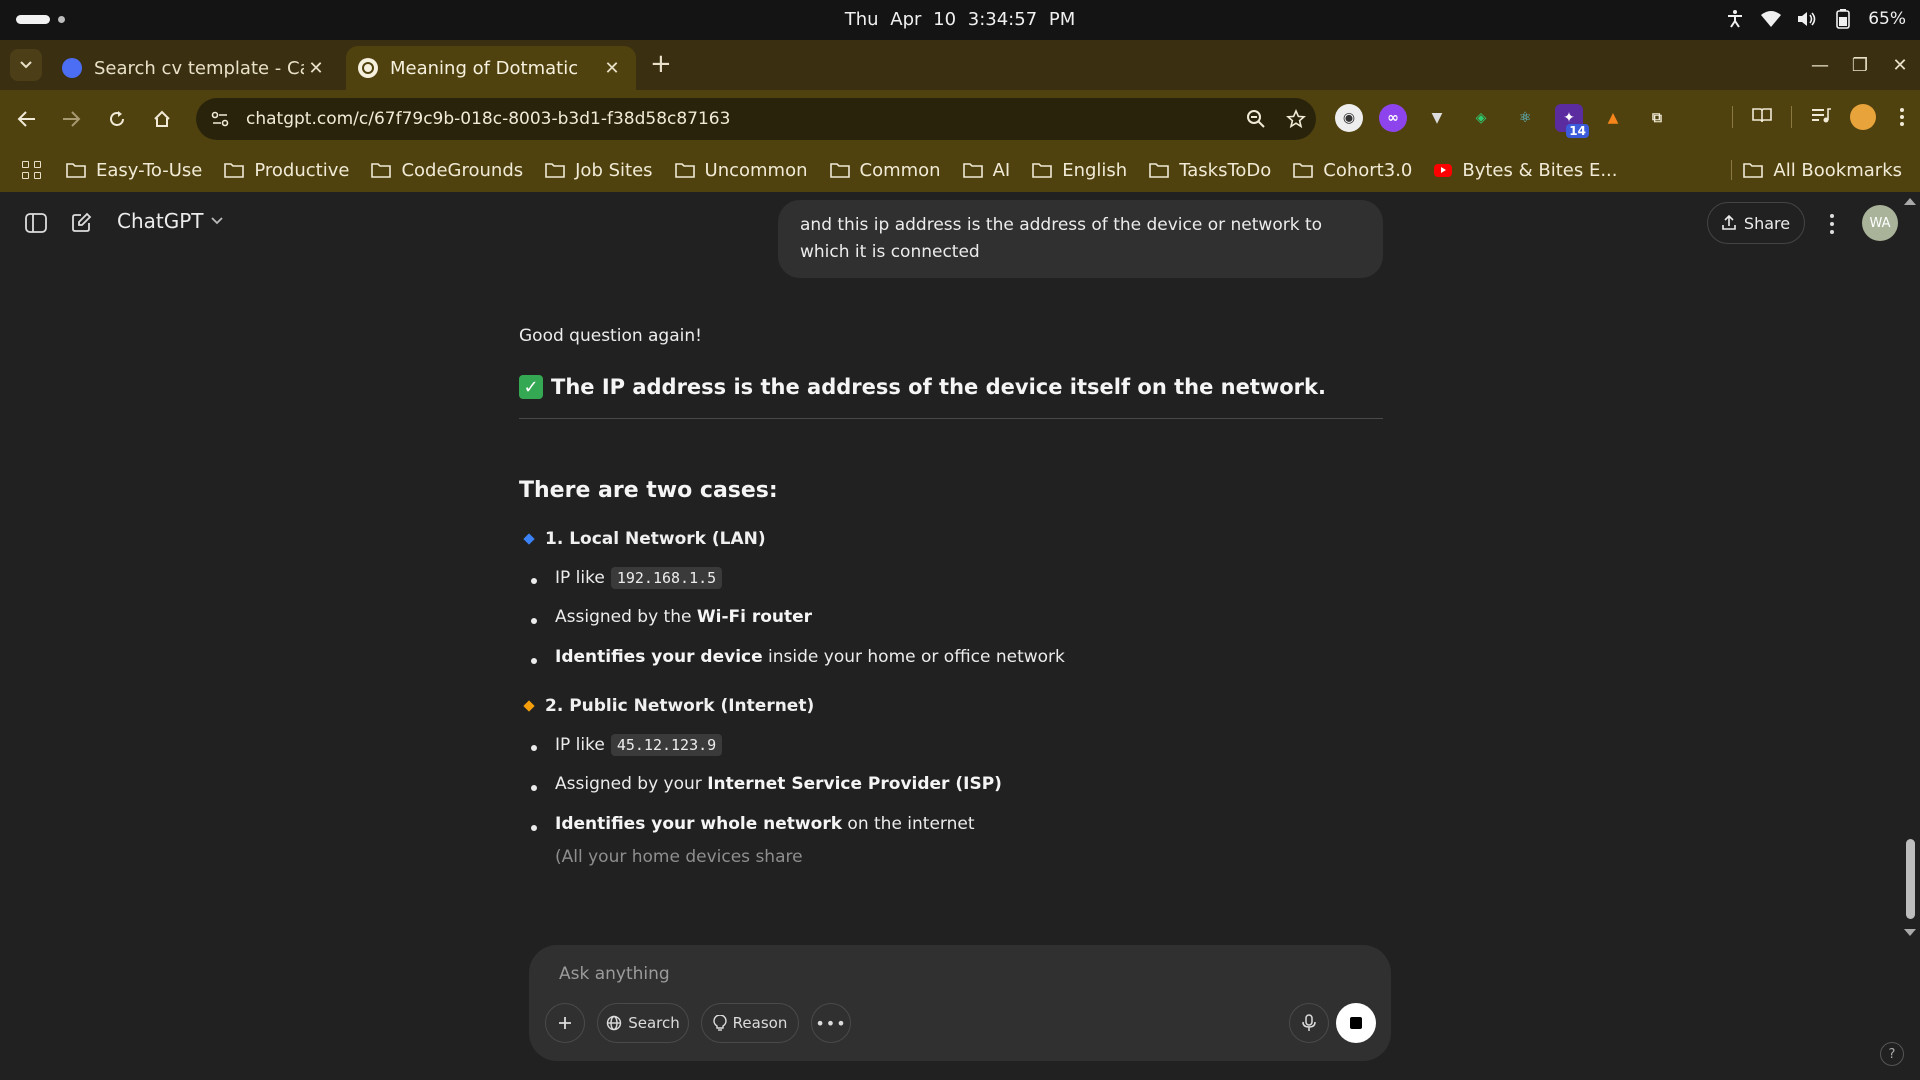 This screenshot has width=1920, height=1080. What do you see at coordinates (610, 336) in the screenshot?
I see `answer-intro: Good question again!` at bounding box center [610, 336].